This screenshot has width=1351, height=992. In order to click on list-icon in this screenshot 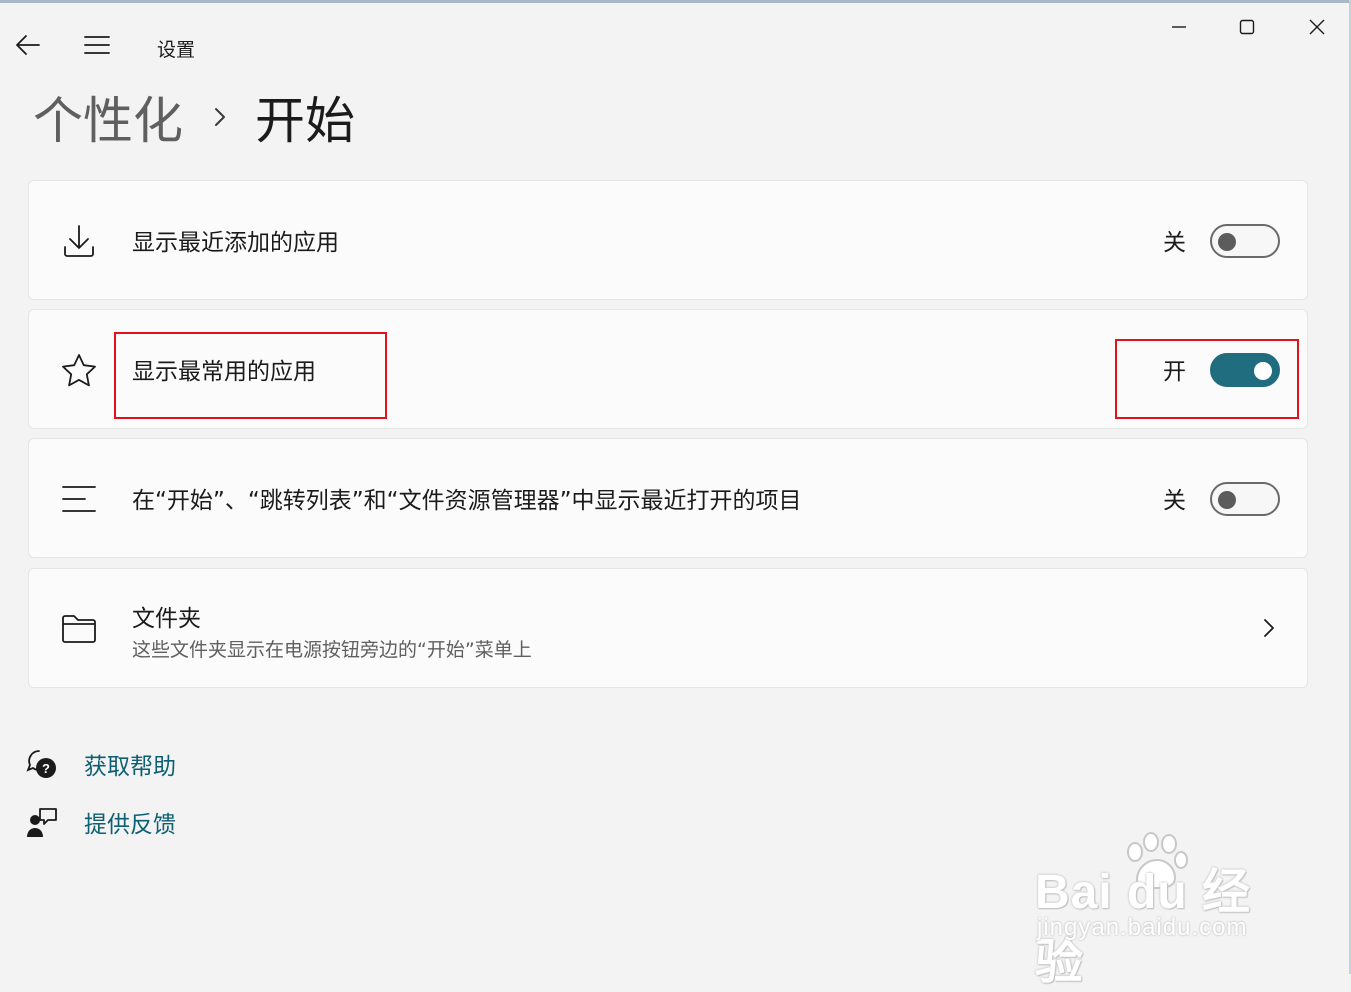, I will do `click(79, 499)`.